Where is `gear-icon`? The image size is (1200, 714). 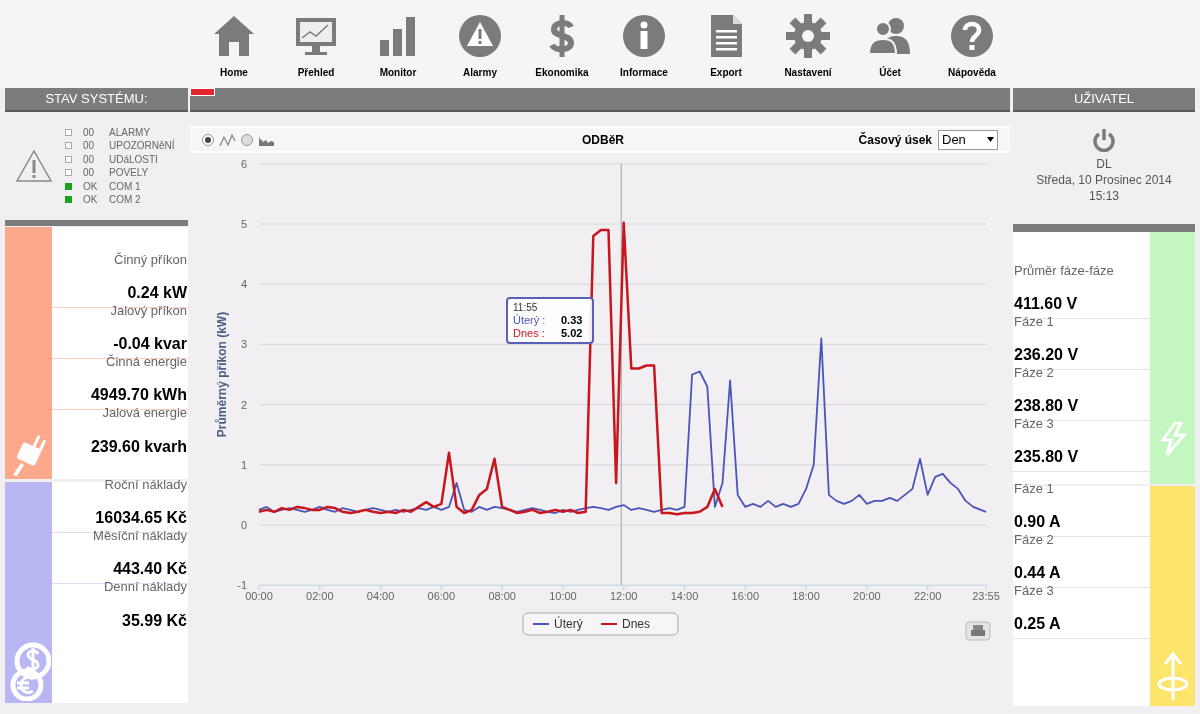 gear-icon is located at coordinates (808, 36).